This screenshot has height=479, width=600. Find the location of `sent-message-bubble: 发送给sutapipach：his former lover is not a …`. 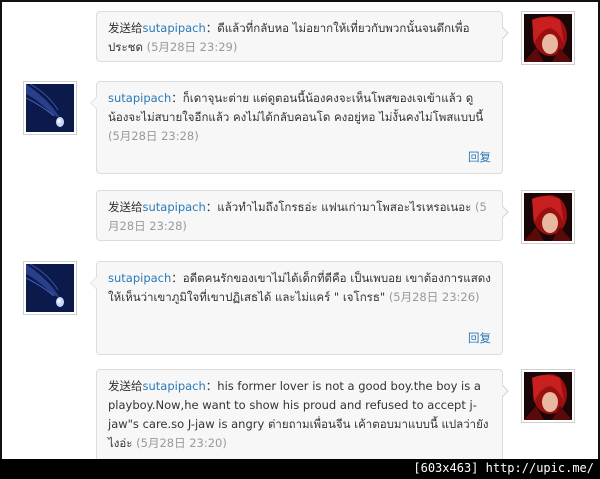

sent-message-bubble: 发送给sutapipach：his former lover is not a … is located at coordinates (302, 415).